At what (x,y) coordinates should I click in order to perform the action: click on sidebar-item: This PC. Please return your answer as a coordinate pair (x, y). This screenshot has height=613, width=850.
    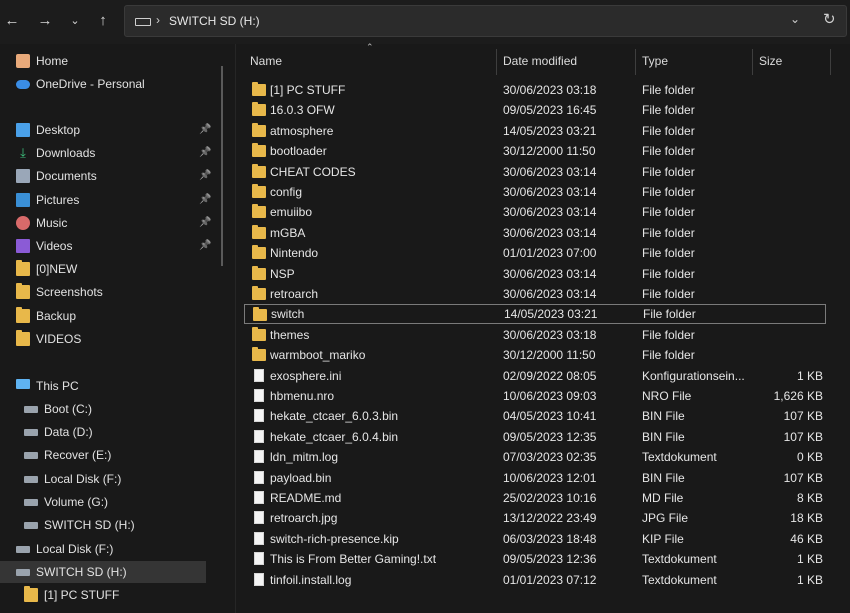
    Looking at the image, I should click on (103, 386).